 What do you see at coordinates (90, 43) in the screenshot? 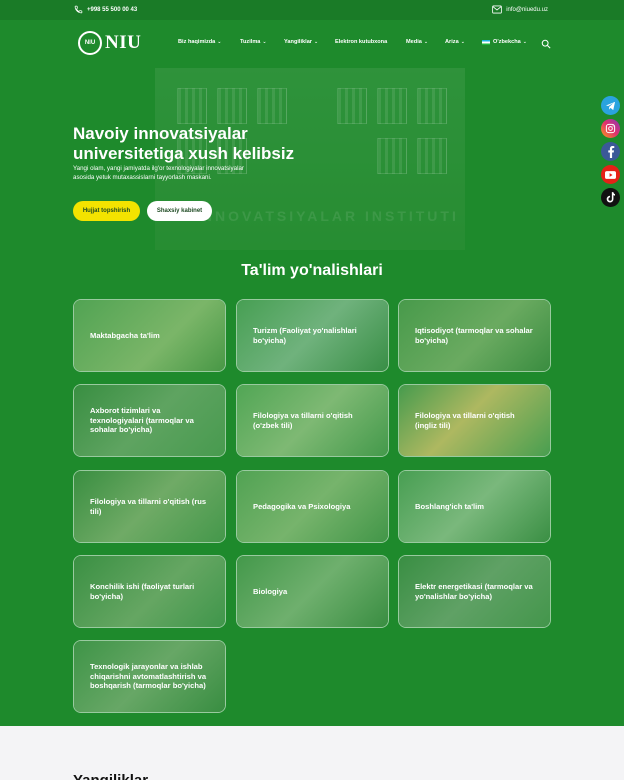
I see `logo-seal: NIU` at bounding box center [90, 43].